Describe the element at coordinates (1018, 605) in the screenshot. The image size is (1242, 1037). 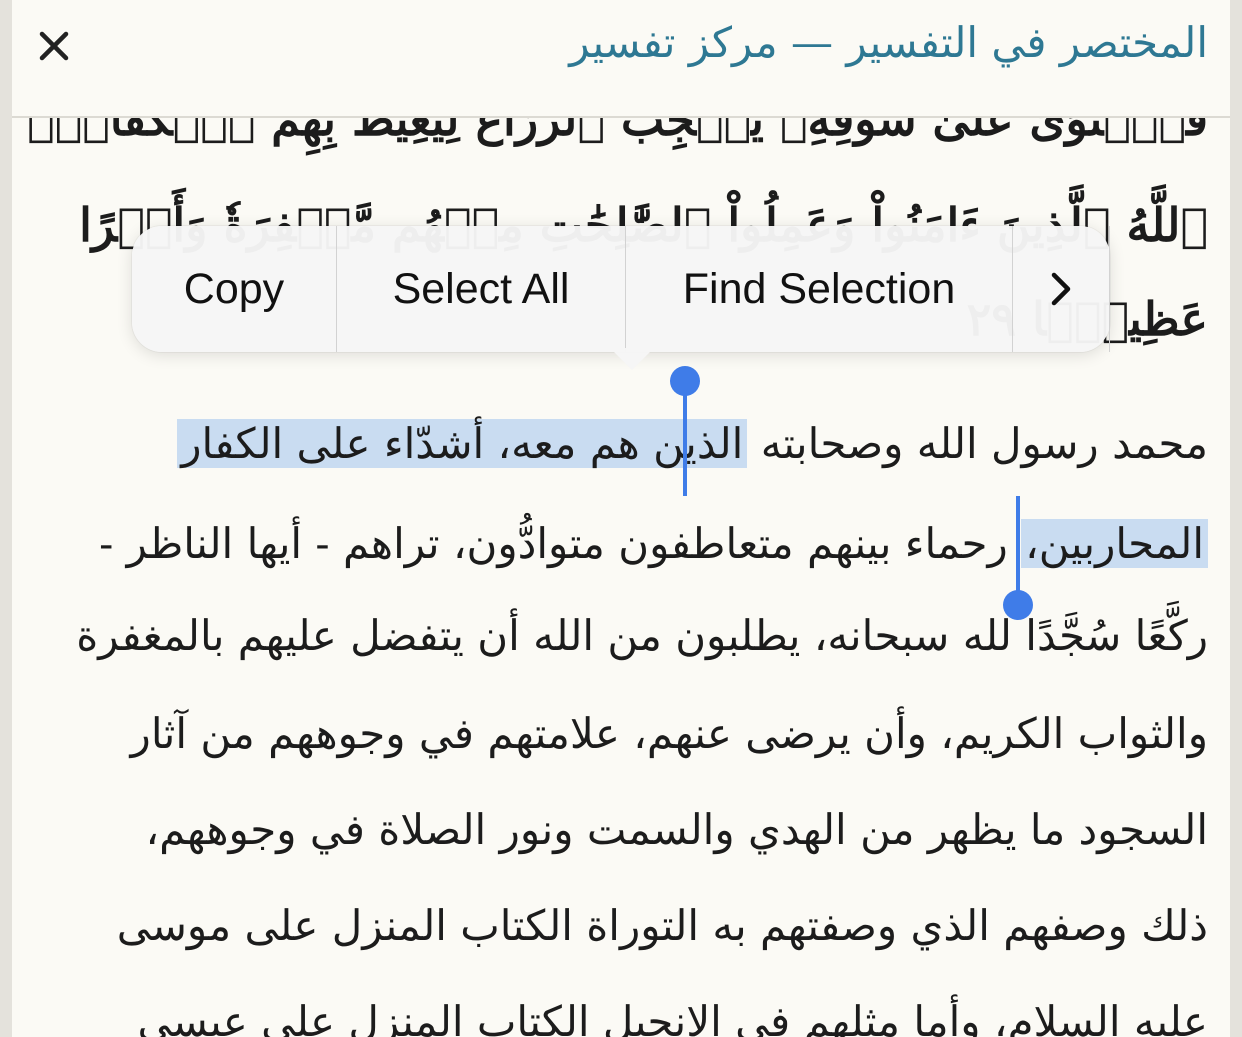
I see `selection-end-handle` at that location.